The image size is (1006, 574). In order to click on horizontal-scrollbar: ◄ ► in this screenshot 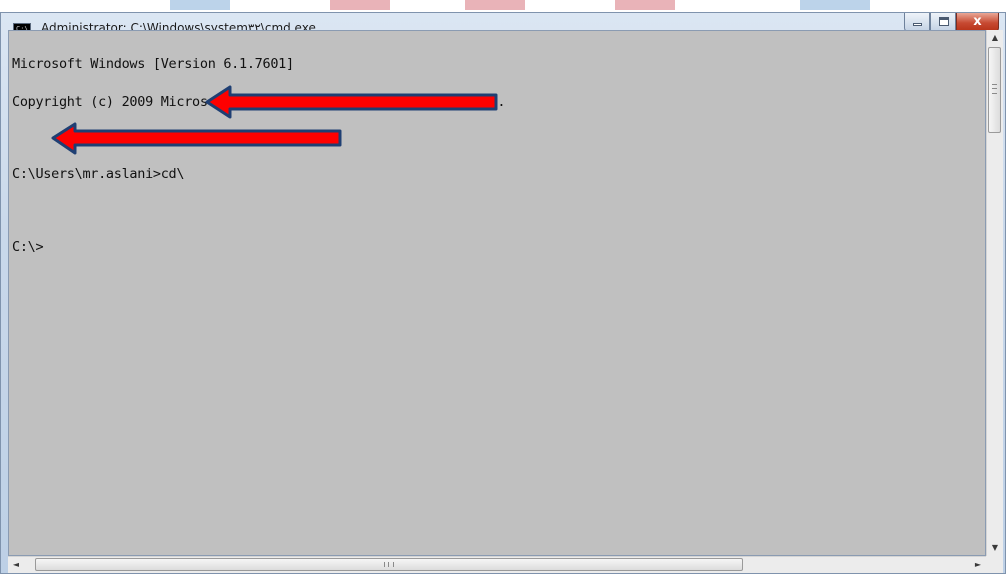, I will do `click(497, 564)`.